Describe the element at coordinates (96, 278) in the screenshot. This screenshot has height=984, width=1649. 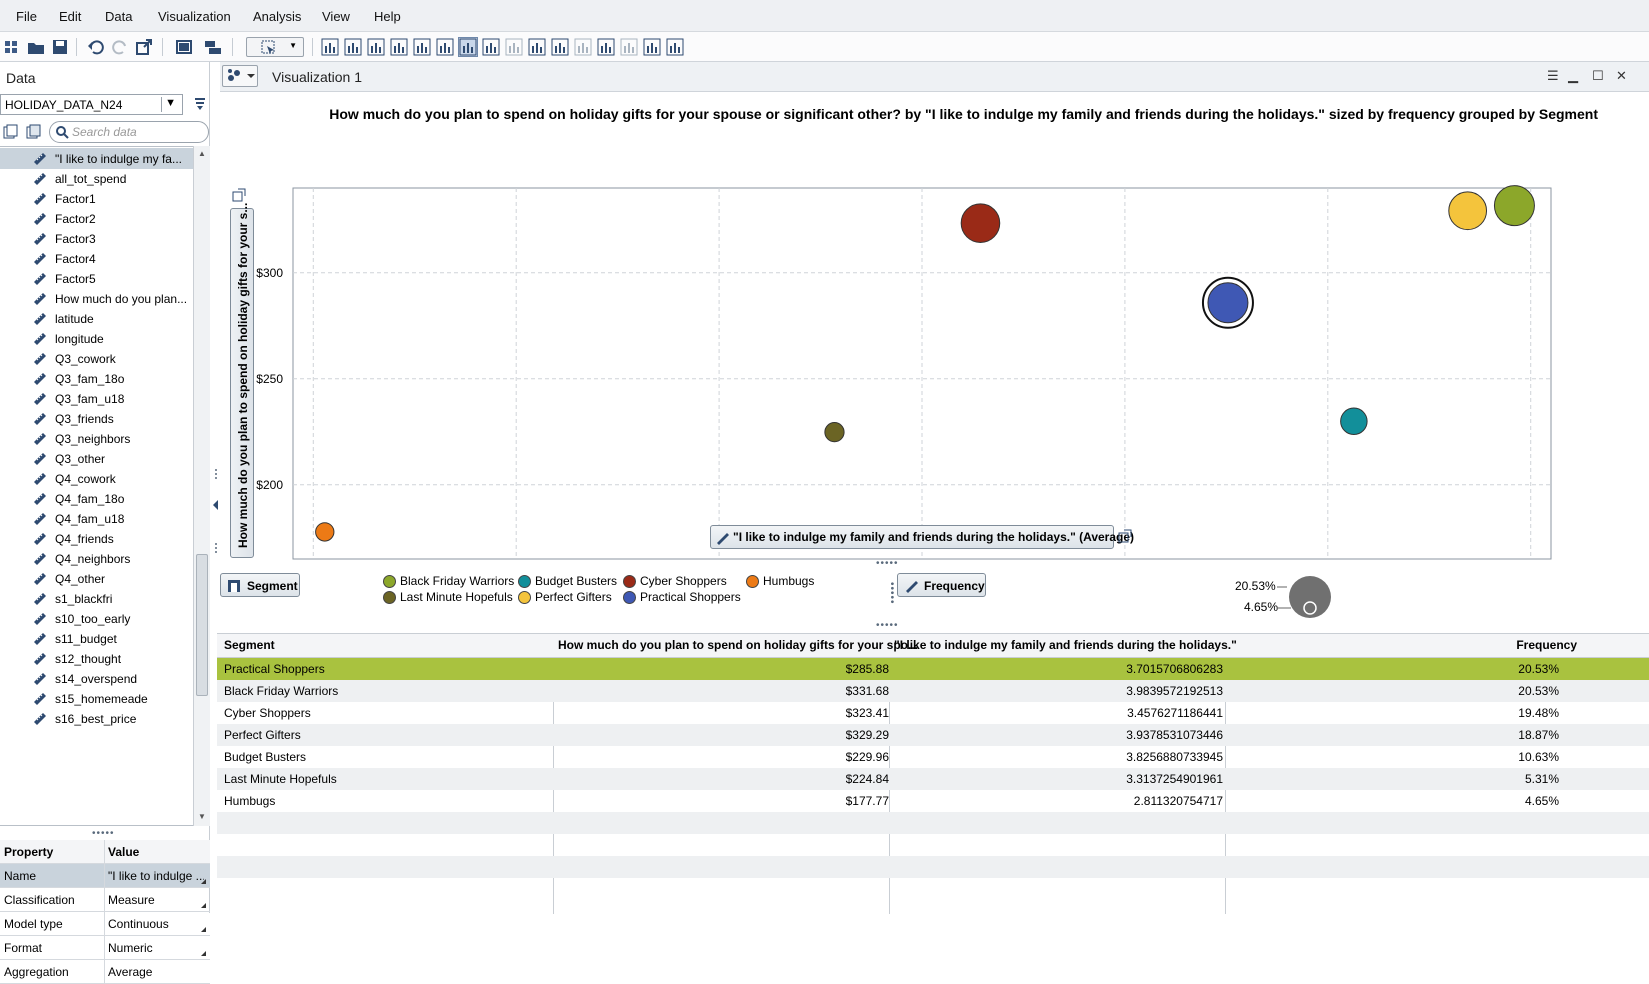
I see `variable-item: Factor5` at that location.